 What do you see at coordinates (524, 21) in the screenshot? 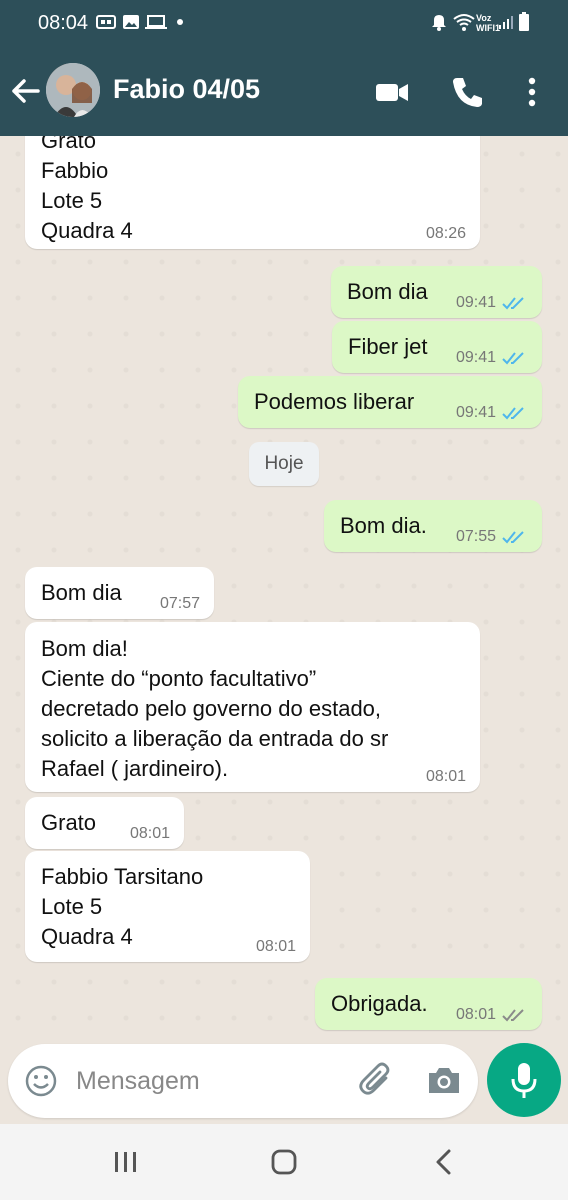
I see `battery-icon` at bounding box center [524, 21].